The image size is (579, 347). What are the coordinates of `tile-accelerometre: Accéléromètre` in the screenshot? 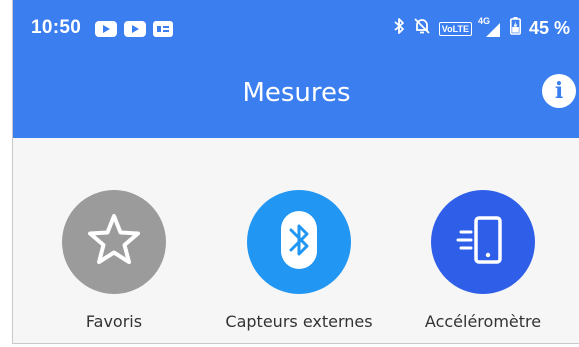 It's located at (483, 260).